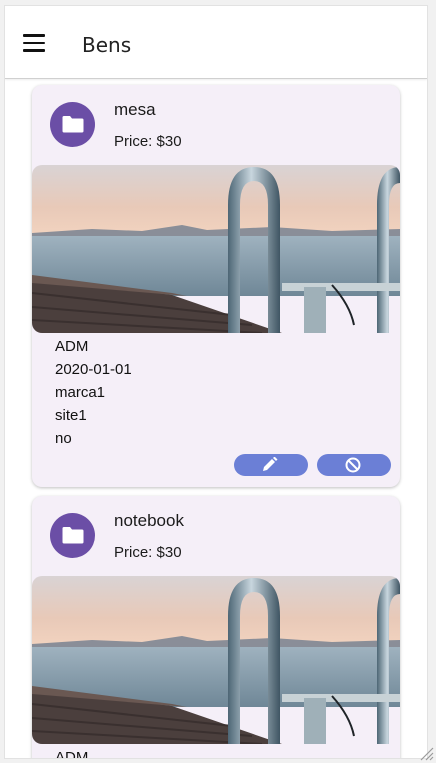  Describe the element at coordinates (149, 520) in the screenshot. I see `card-title: notebook` at that location.